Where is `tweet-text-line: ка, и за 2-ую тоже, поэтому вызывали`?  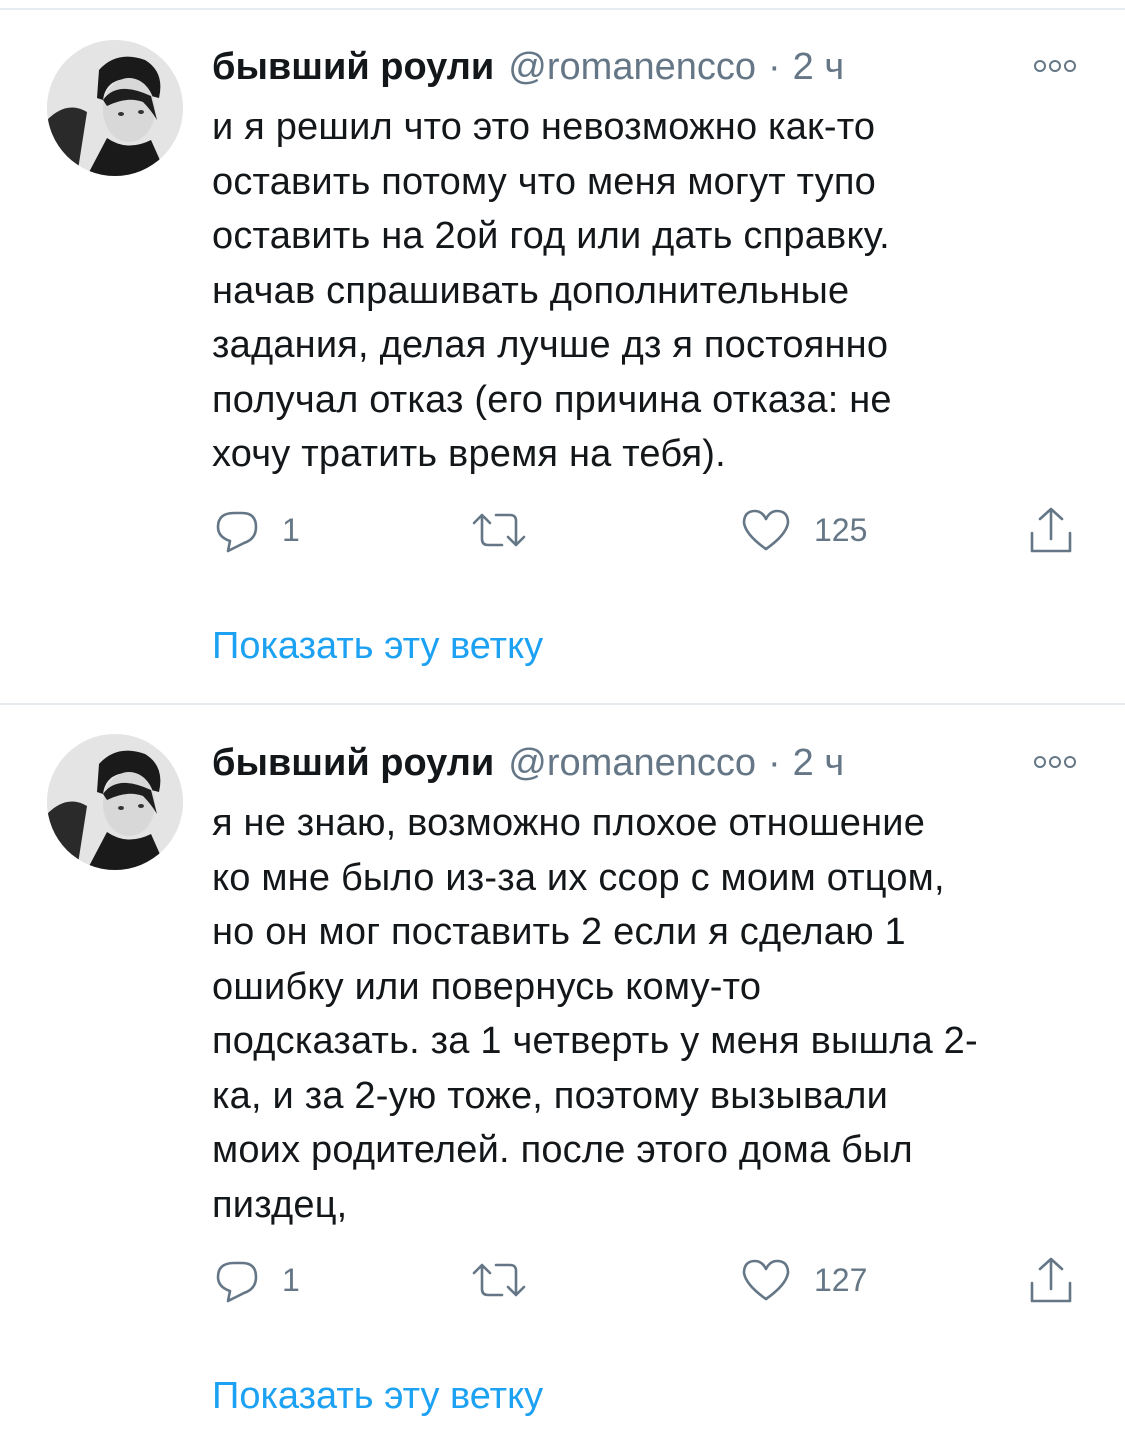
tweet-text-line: ка, и за 2-ую тоже, поэтому вызывали is located at coordinates (550, 1095).